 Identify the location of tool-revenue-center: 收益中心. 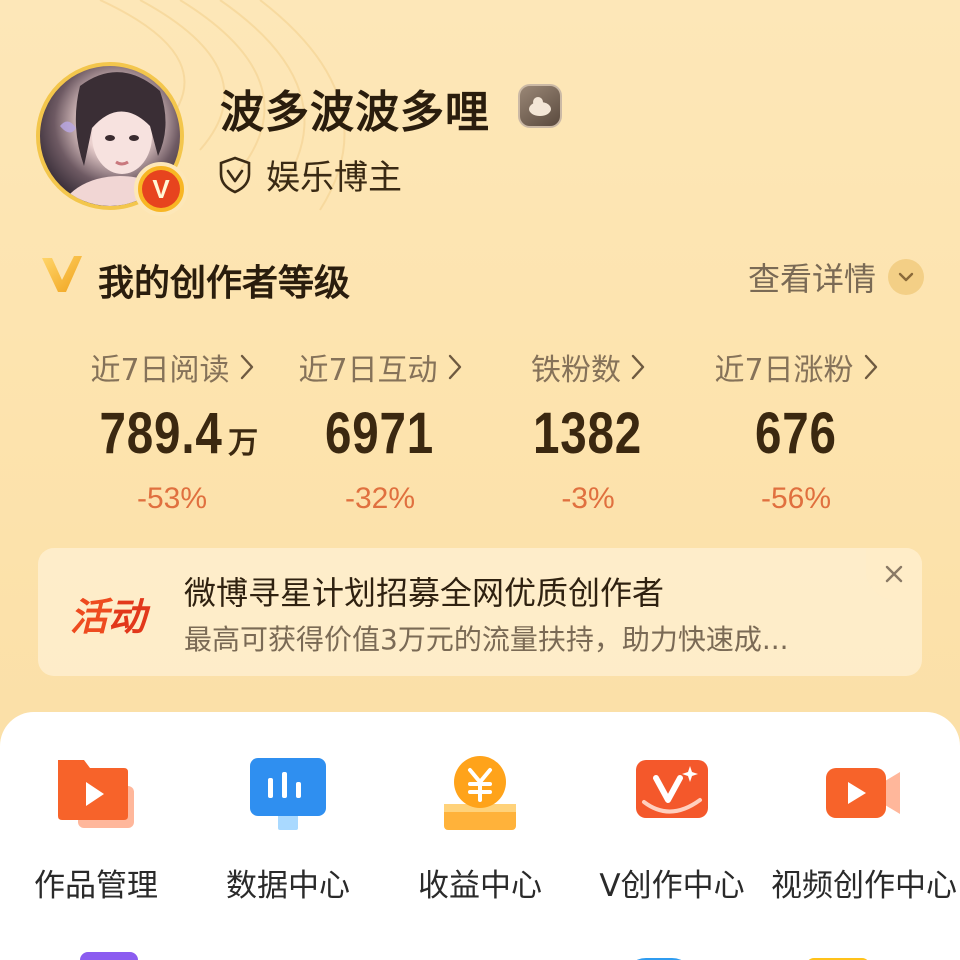
(480, 828).